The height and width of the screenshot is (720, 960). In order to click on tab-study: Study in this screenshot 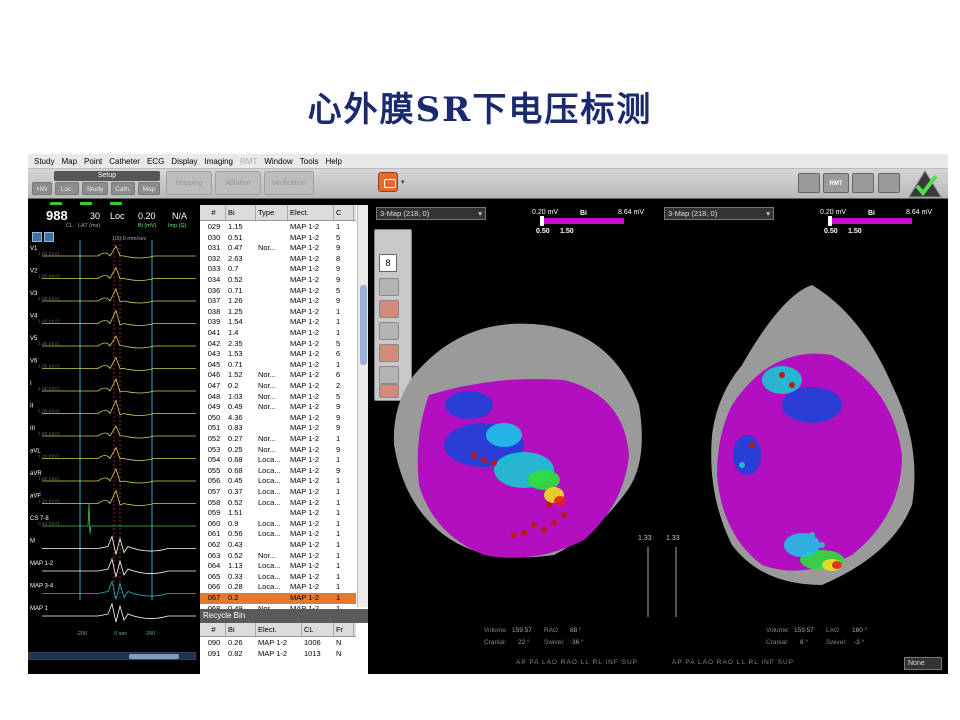, I will do `click(95, 188)`.